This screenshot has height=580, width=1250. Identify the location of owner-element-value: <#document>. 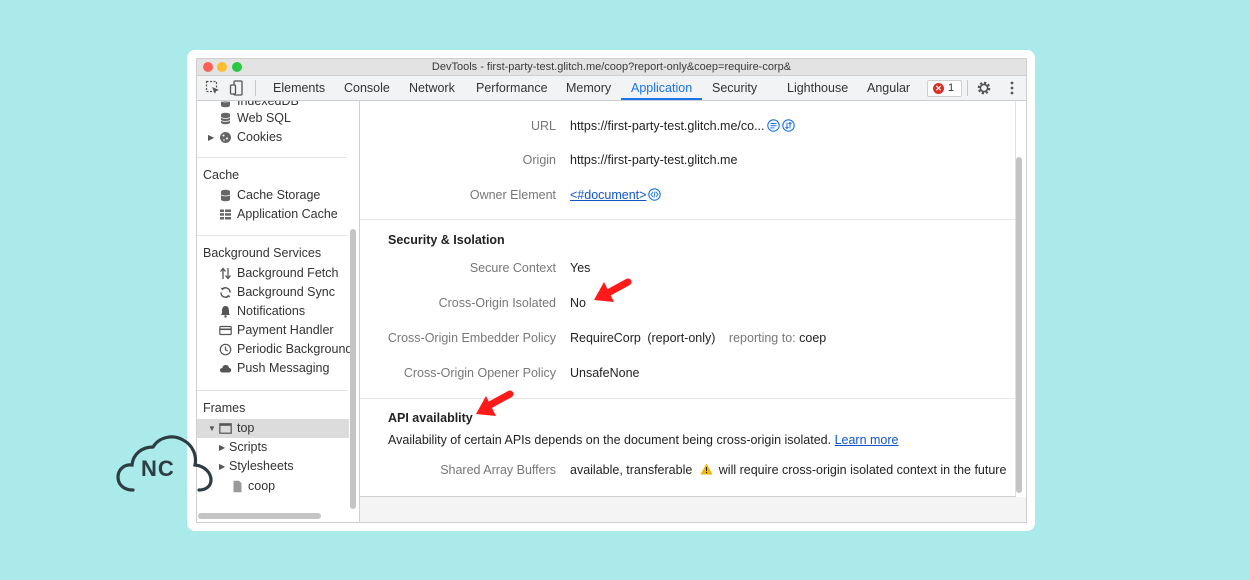
(616, 195).